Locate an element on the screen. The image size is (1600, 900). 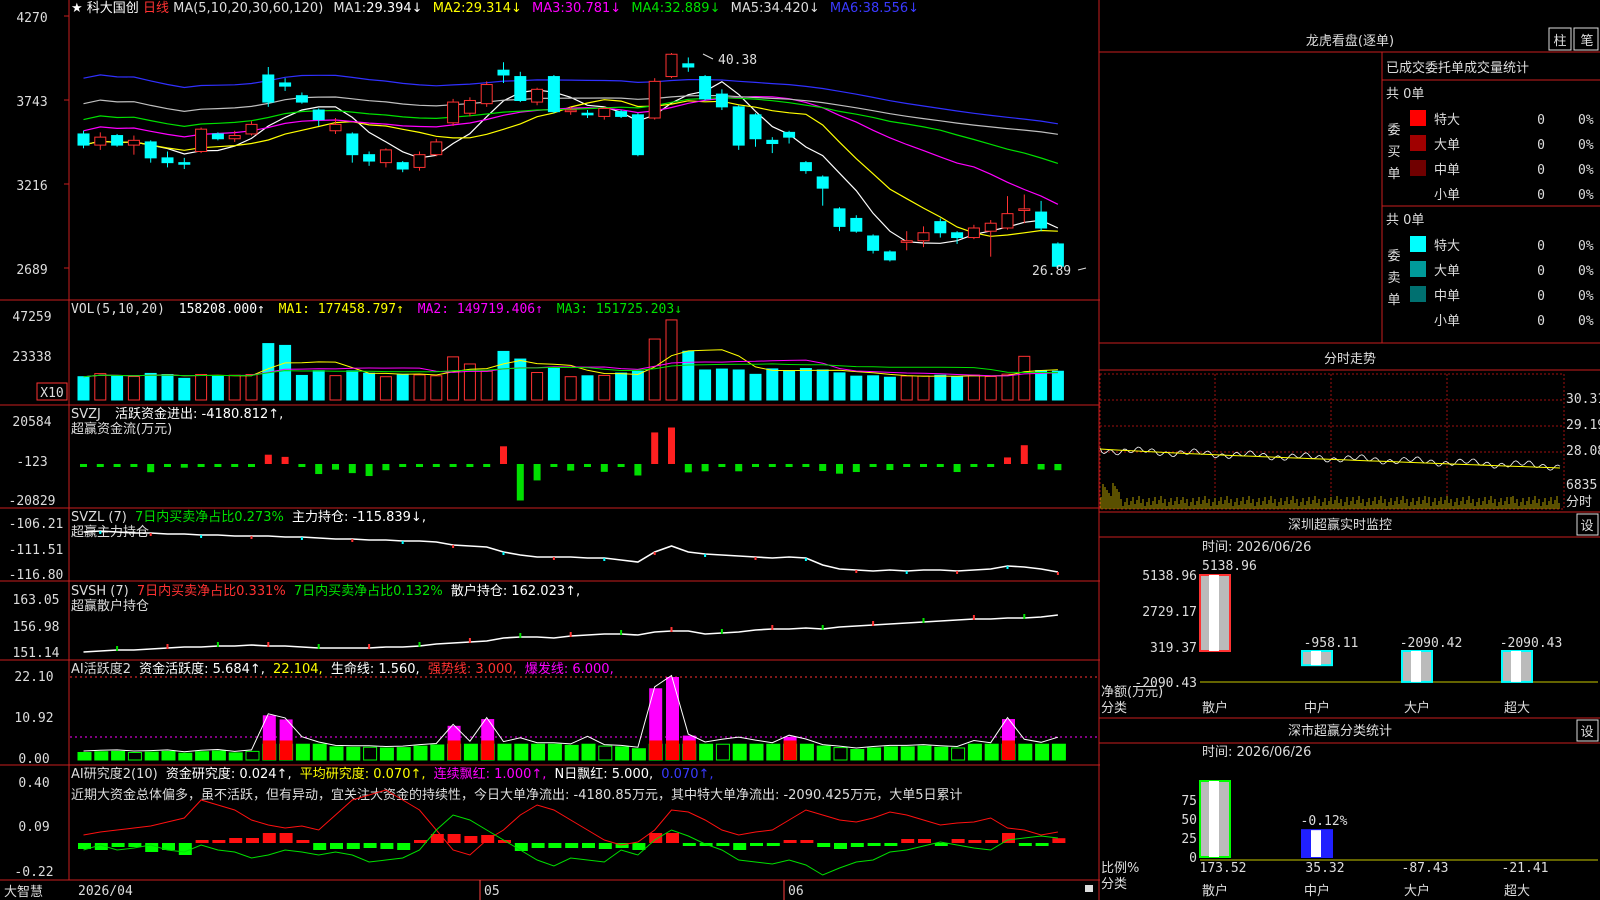
lock-icon is located at coordinates (1089, 888).